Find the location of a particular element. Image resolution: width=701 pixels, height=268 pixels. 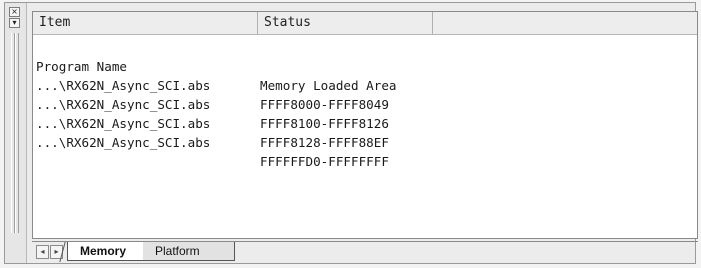

column-header-item: Item is located at coordinates (145, 23).